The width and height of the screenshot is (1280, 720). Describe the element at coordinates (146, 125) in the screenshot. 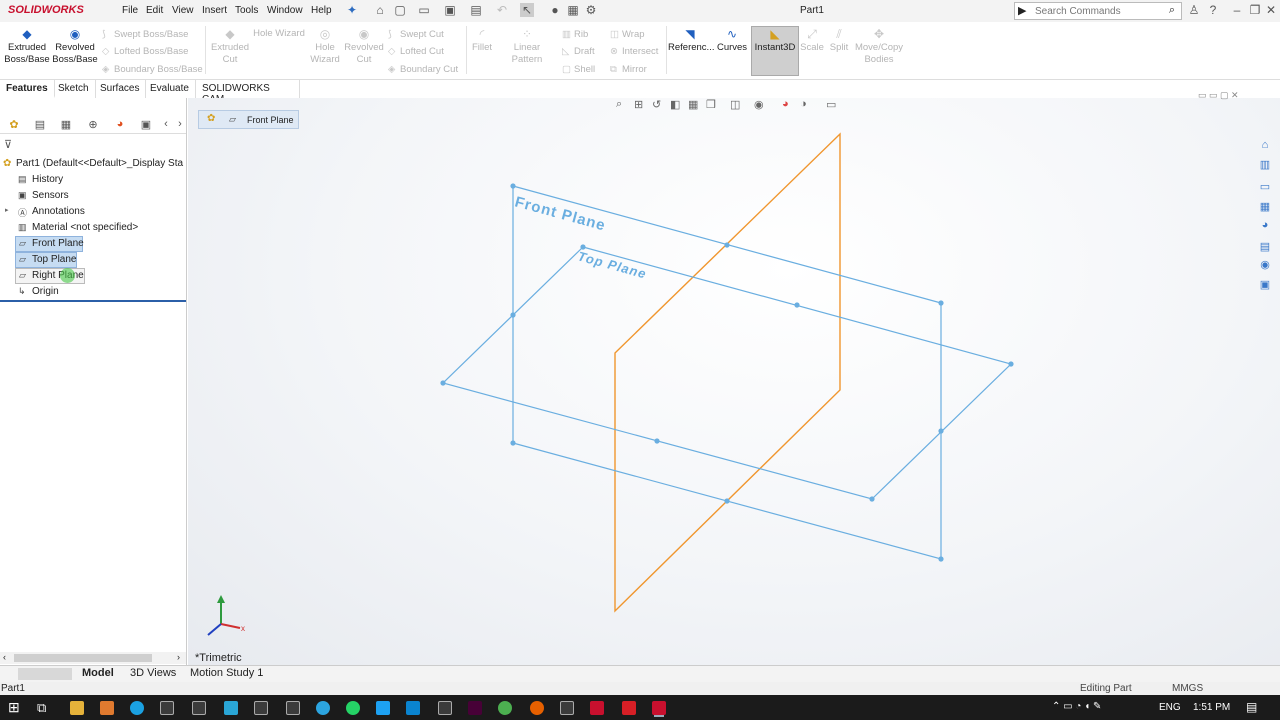

I see `cam-manager-icon: ▣` at that location.